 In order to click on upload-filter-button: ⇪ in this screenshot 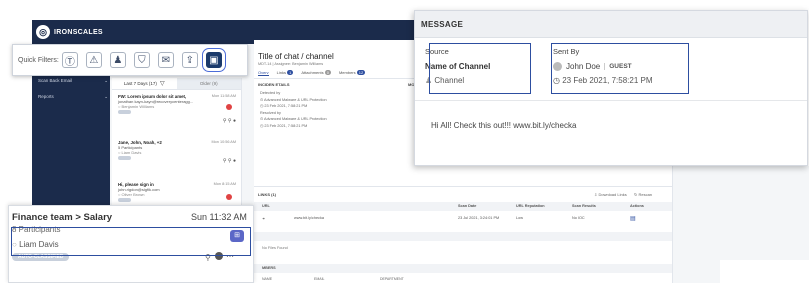, I will do `click(189, 60)`.